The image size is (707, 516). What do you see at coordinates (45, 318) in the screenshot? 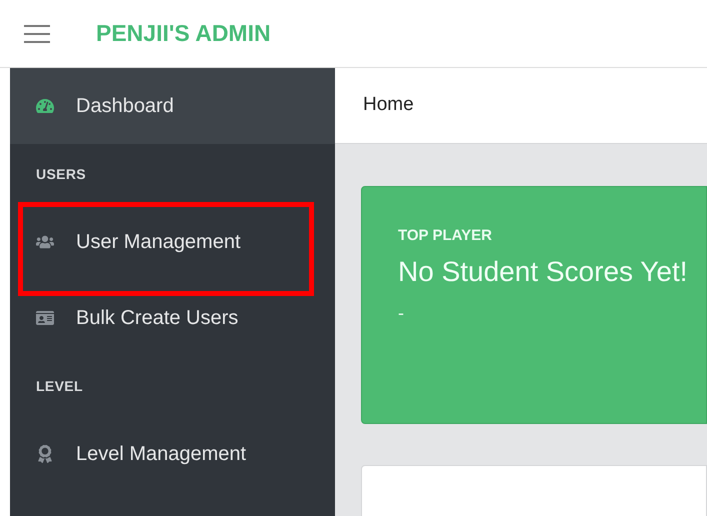
I see `id-card-icon` at bounding box center [45, 318].